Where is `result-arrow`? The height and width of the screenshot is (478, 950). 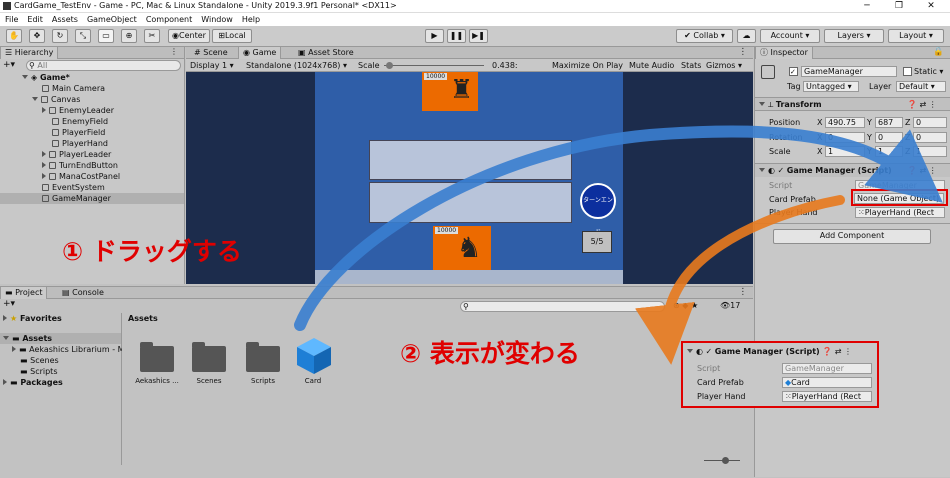
result-arrow is located at coordinates (740, 280).